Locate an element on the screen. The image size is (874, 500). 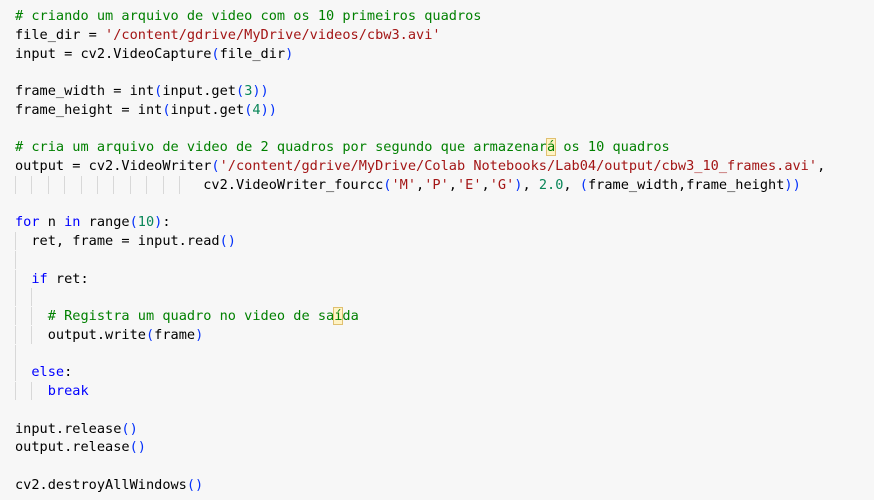
code-token: 2.0 is located at coordinates (551, 184).